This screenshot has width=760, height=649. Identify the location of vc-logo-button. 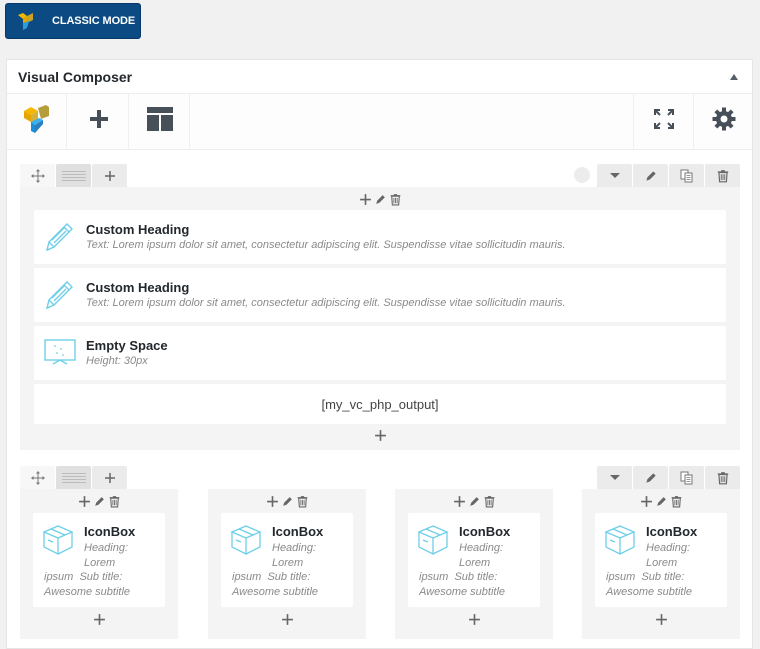
(37, 121).